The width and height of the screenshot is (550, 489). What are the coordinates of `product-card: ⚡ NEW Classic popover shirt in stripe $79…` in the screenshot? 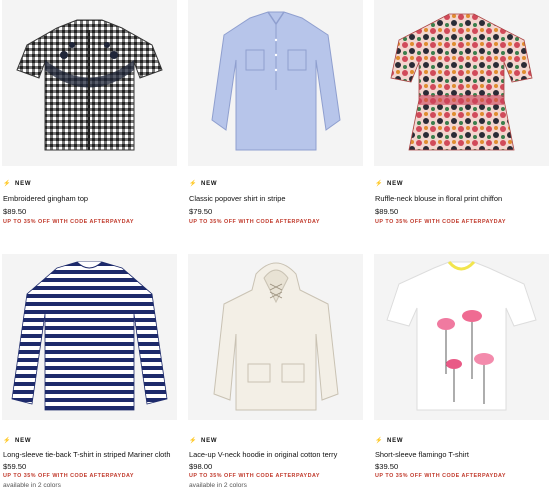 It's located at (275, 115).